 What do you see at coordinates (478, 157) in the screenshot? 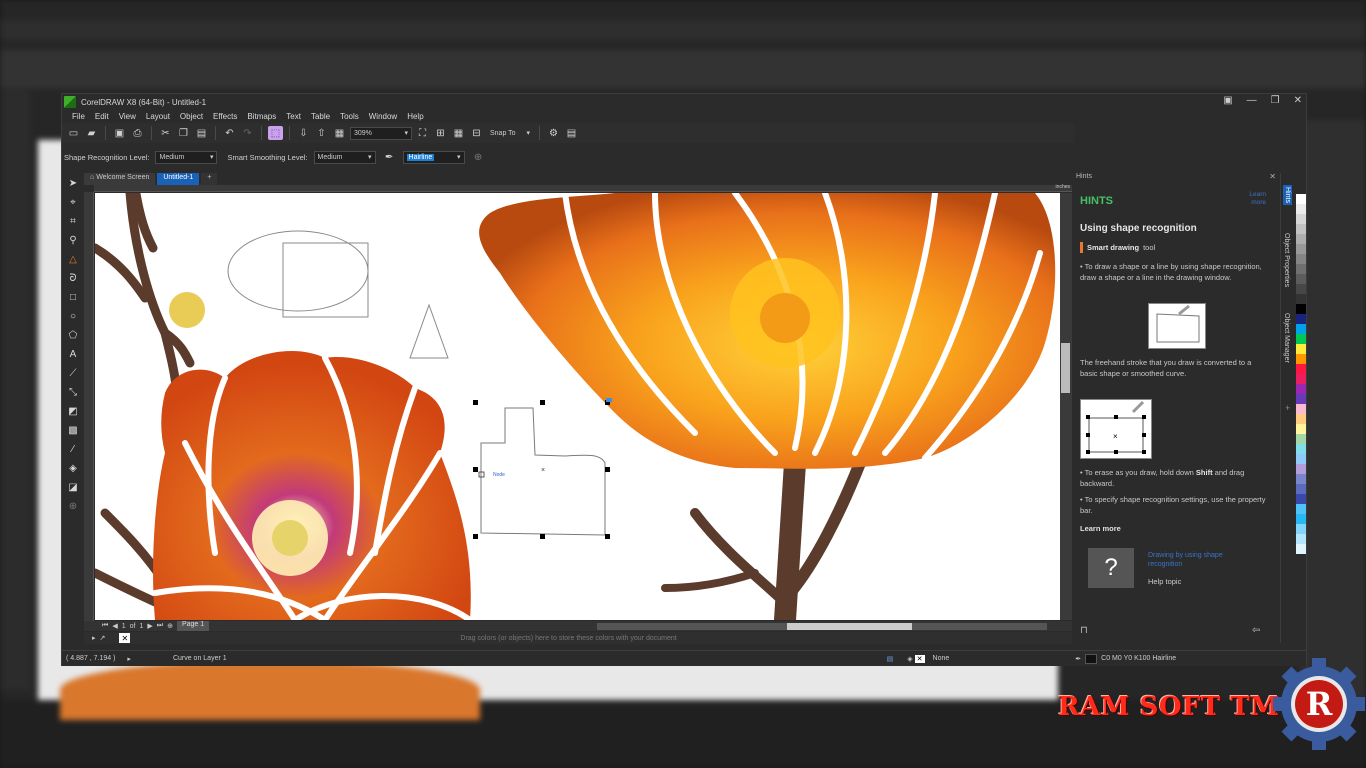
I see `add-preset-icon: ⊕` at bounding box center [478, 157].